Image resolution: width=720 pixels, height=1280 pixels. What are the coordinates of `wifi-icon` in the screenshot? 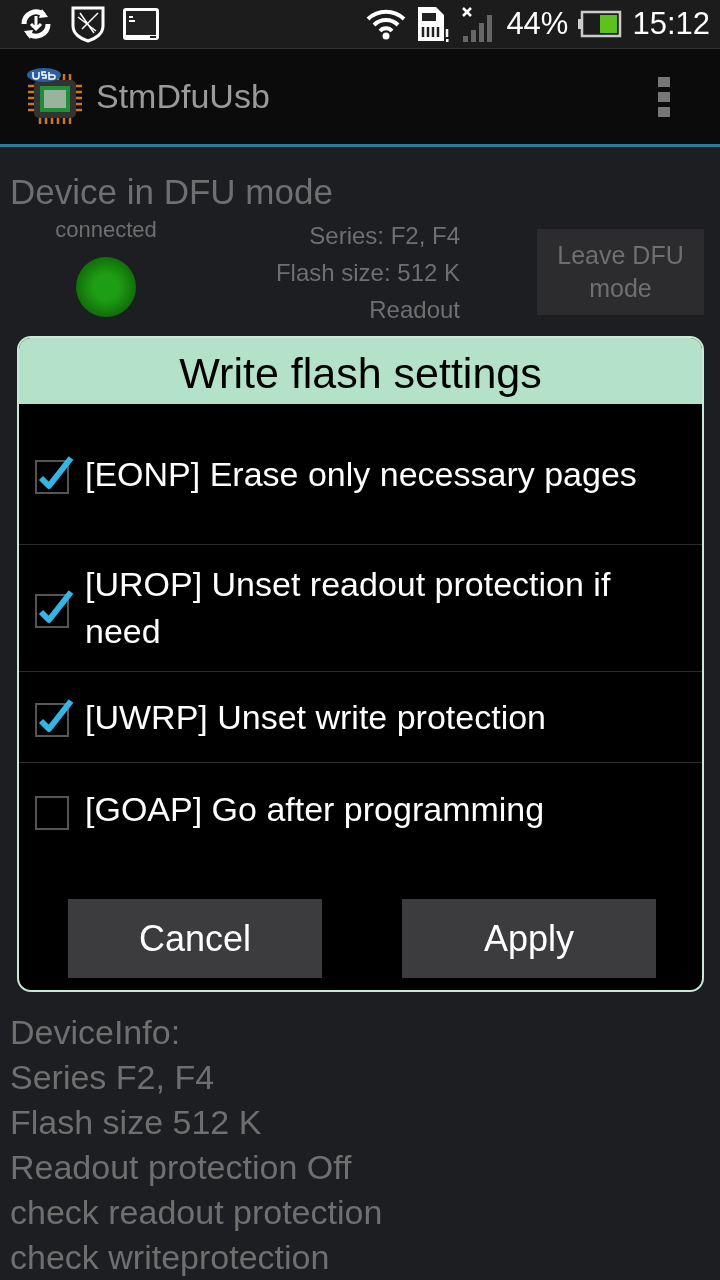 It's located at (386, 24).